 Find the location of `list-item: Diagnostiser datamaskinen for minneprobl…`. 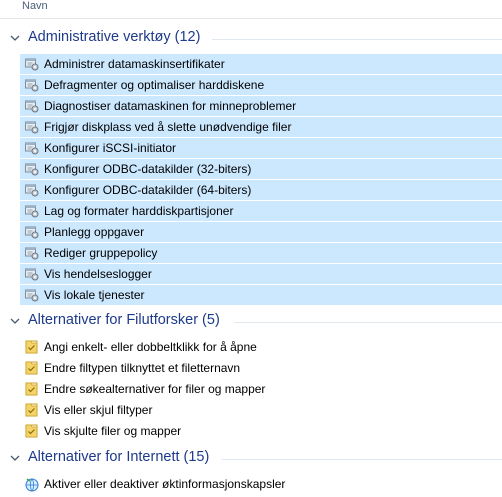

list-item: Diagnostiser datamaskinen for minneprobl… is located at coordinates (261, 106).